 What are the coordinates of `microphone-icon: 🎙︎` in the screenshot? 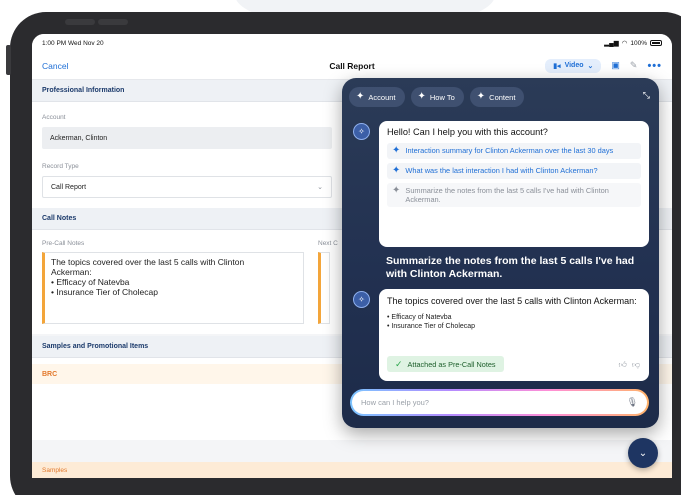 It's located at (632, 402).